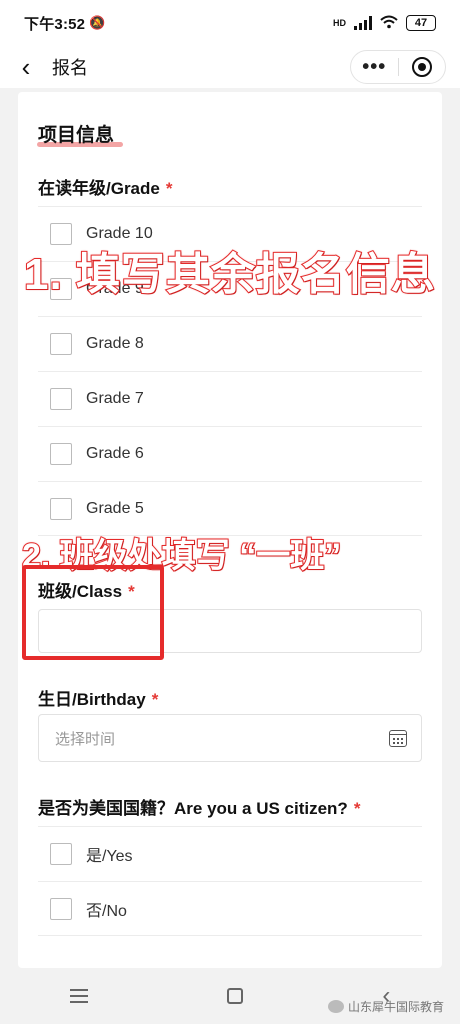  Describe the element at coordinates (26, 67) in the screenshot. I see `chevron-left-icon: ‹` at that location.